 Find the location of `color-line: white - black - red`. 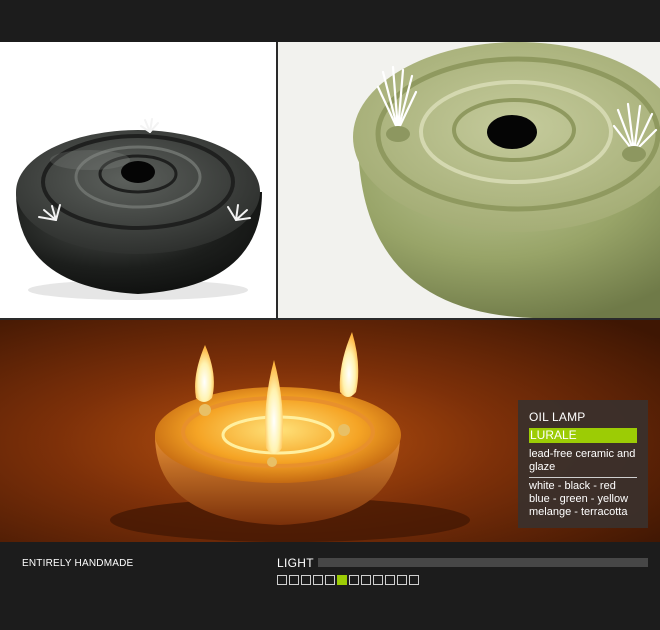

color-line: white - black - red is located at coordinates (572, 486).